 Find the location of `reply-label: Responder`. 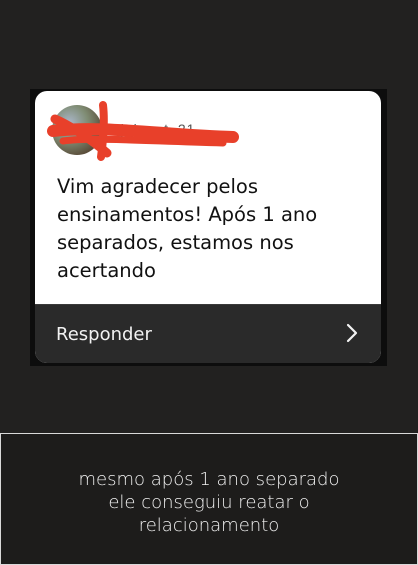

reply-label: Responder is located at coordinates (104, 334).